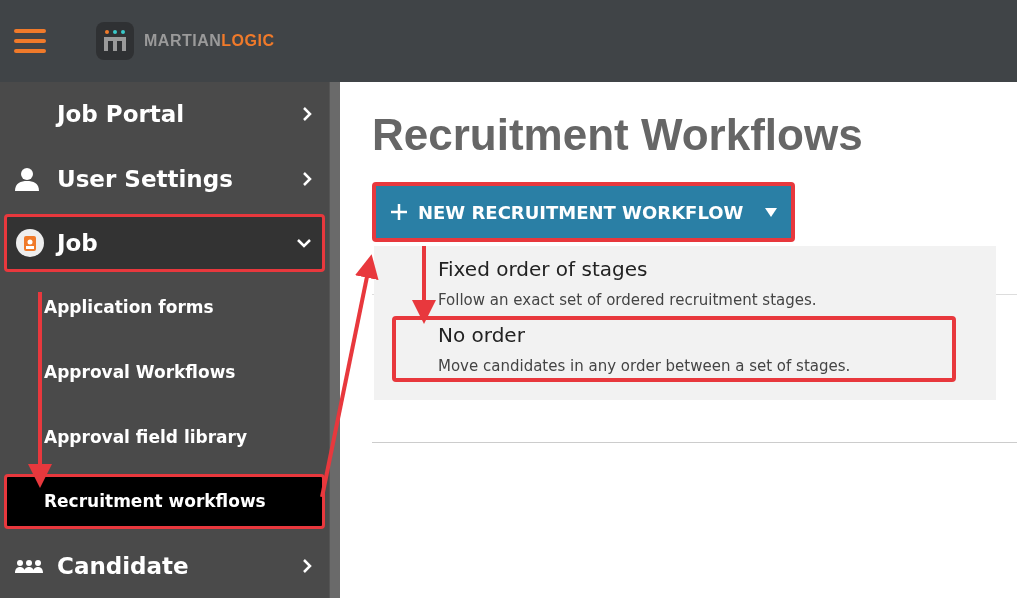 The width and height of the screenshot is (1017, 598). I want to click on sidebar-item: Job Portal, so click(165, 114).